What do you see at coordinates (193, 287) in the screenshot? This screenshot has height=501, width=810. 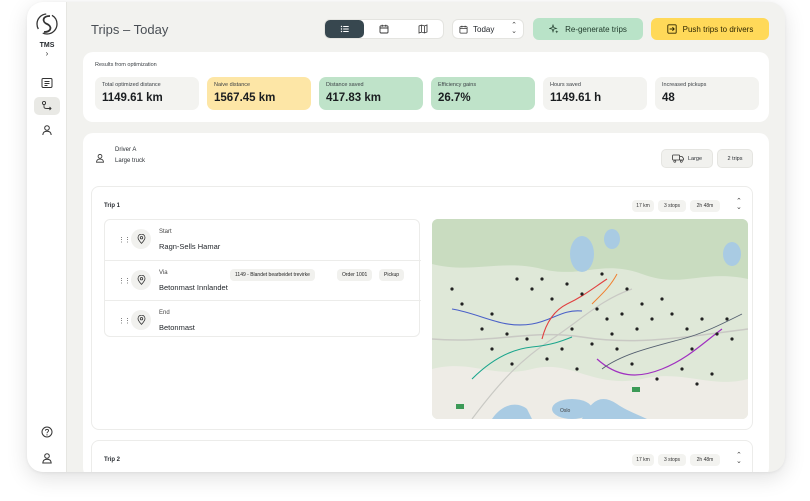 I see `stop-name: Betonmast Innlandet` at bounding box center [193, 287].